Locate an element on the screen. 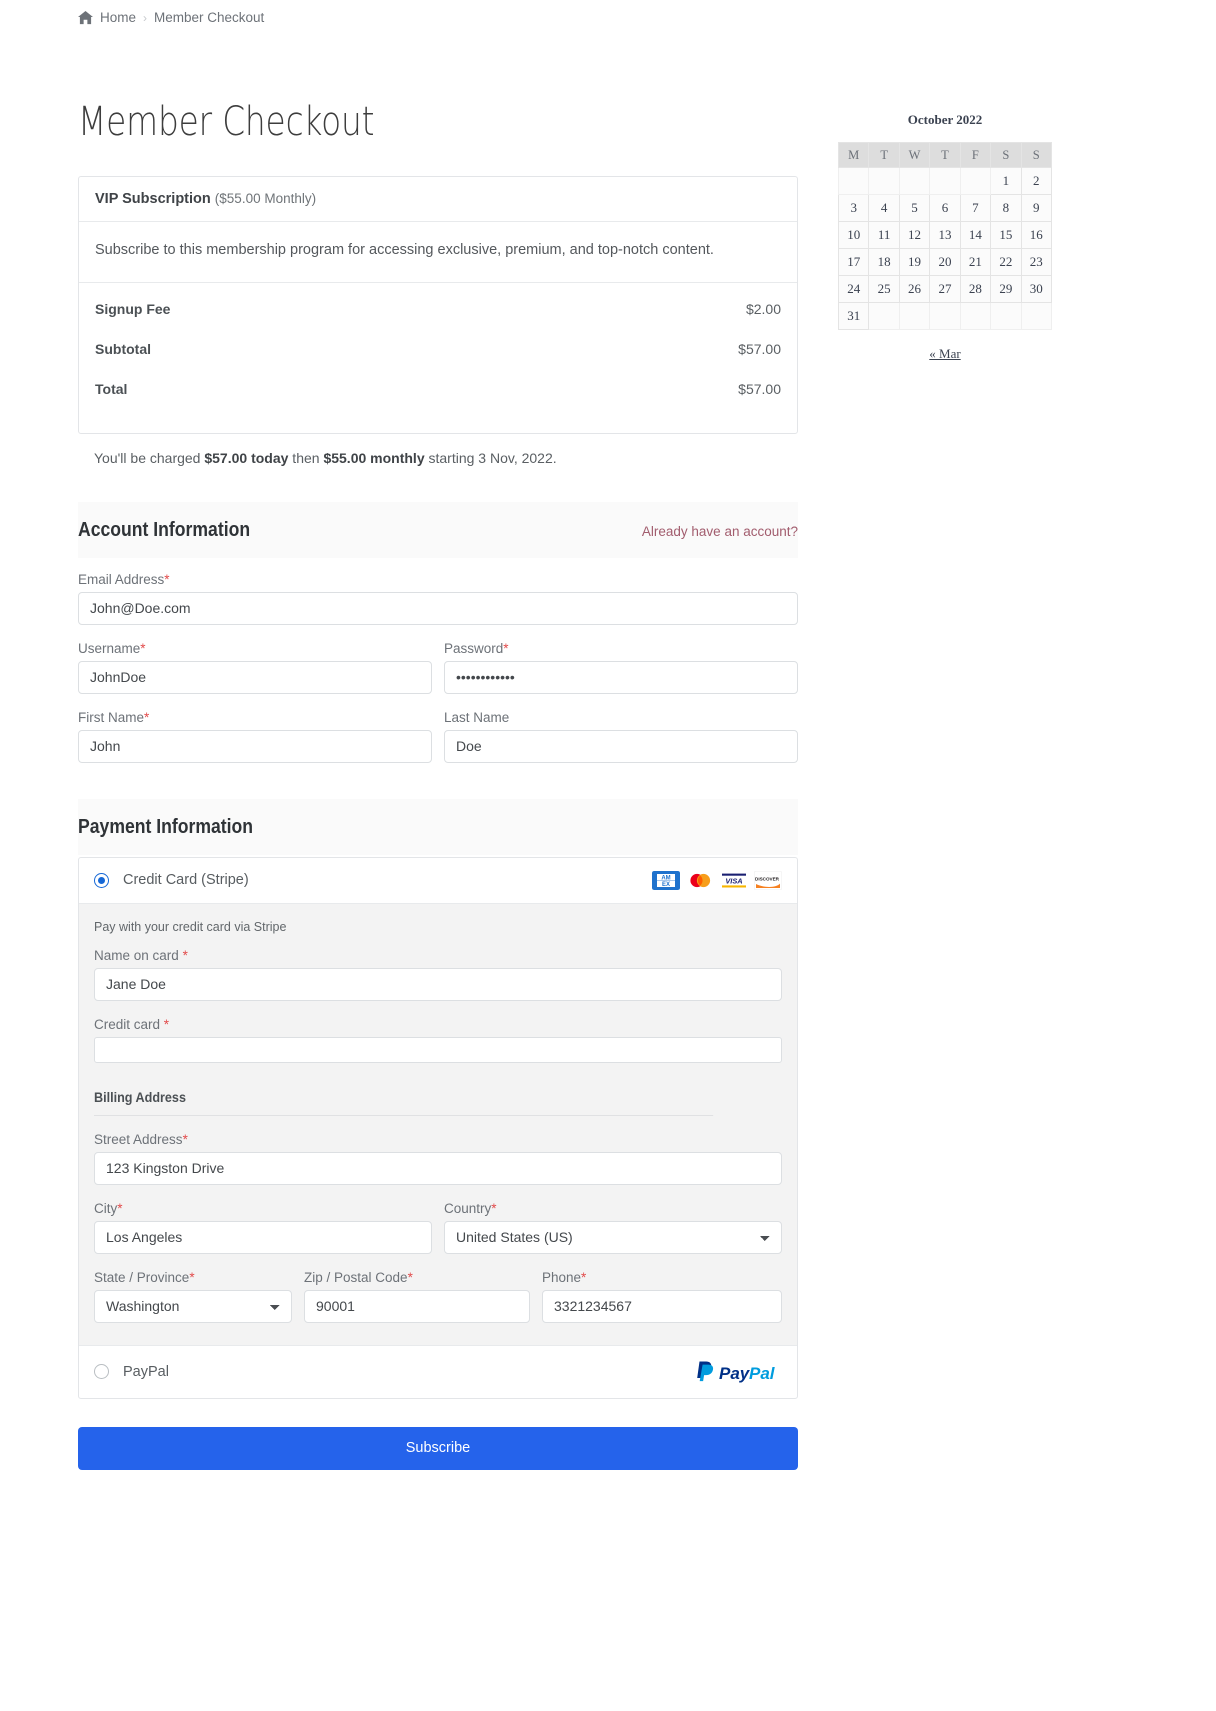 Image resolution: width=1216 pixels, height=1711 pixels. zip-label-text: Zip / Postal Code is located at coordinates (356, 1277).